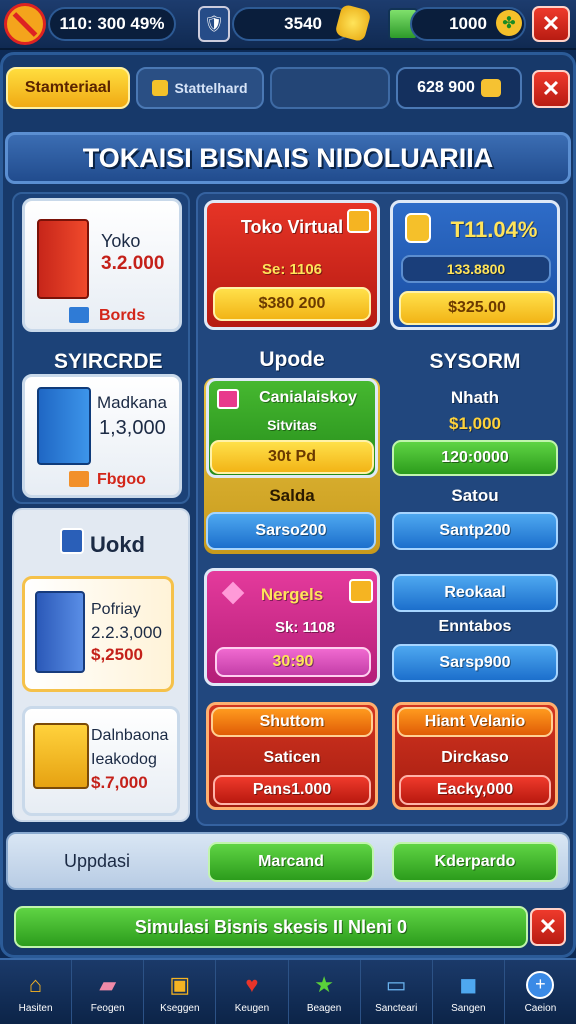 The width and height of the screenshot is (576, 1024). What do you see at coordinates (494, 229) in the screenshot?
I see `card-title: T11.04%` at bounding box center [494, 229].